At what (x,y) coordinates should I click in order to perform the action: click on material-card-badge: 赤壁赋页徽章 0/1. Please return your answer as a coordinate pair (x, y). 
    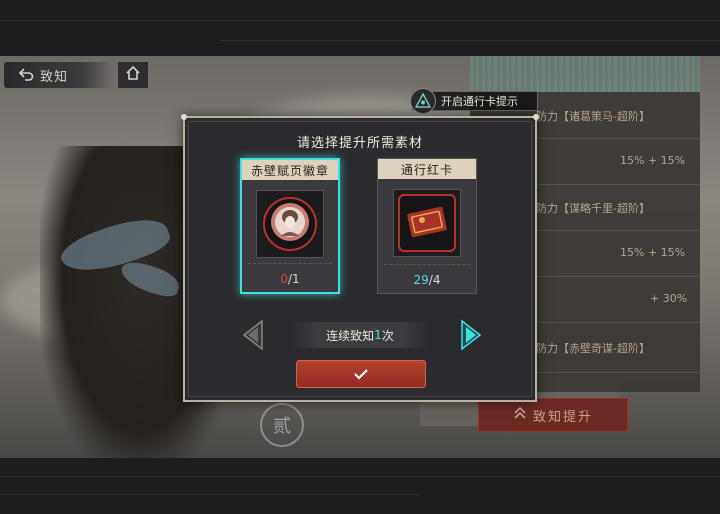
    Looking at the image, I should click on (290, 226).